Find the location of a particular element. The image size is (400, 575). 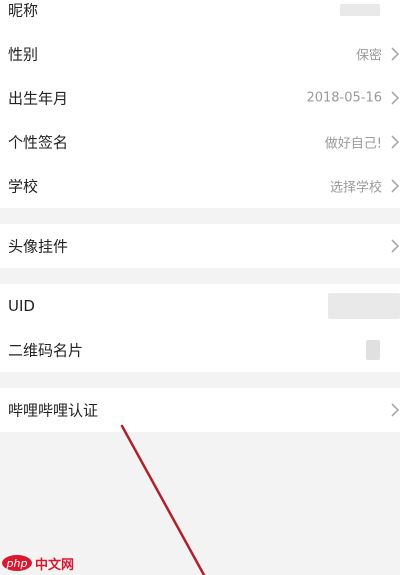

watermark-text: 中文网 is located at coordinates (55, 565).